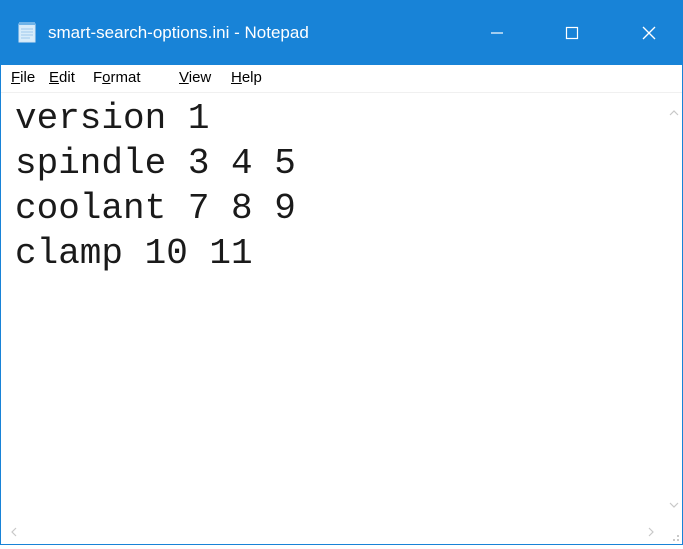  Describe the element at coordinates (184, 77) in the screenshot. I see `menu-view-mnemonic: V` at that location.